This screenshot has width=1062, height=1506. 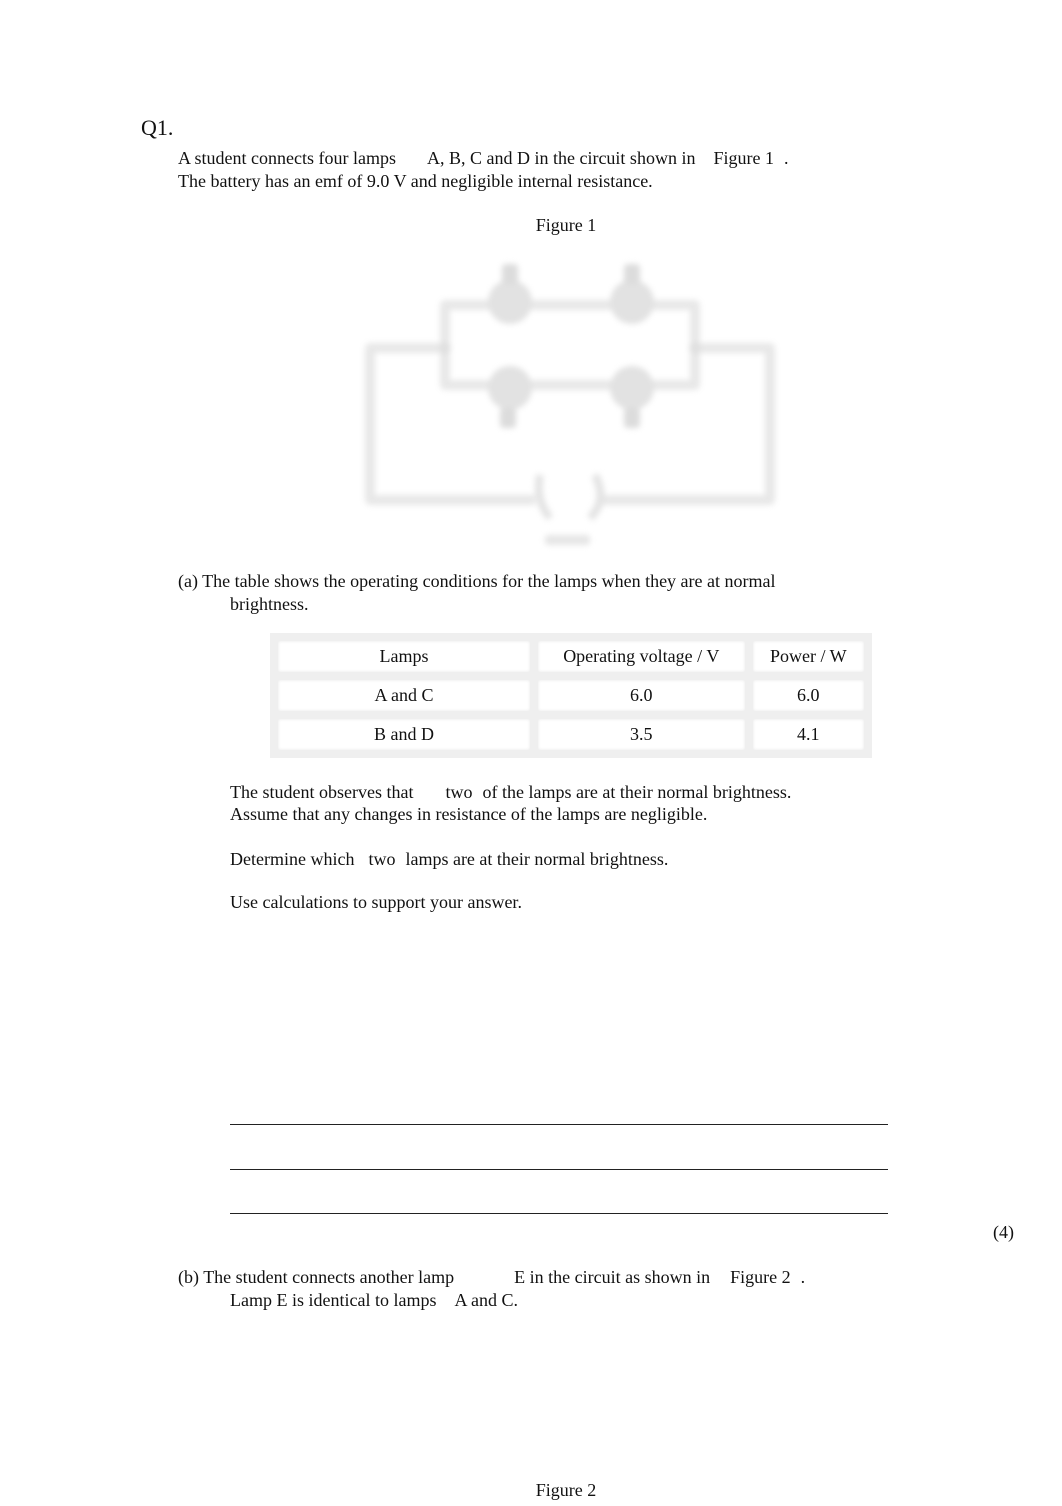 I want to click on figure-1-caption: Figure 1, so click(x=566, y=225).